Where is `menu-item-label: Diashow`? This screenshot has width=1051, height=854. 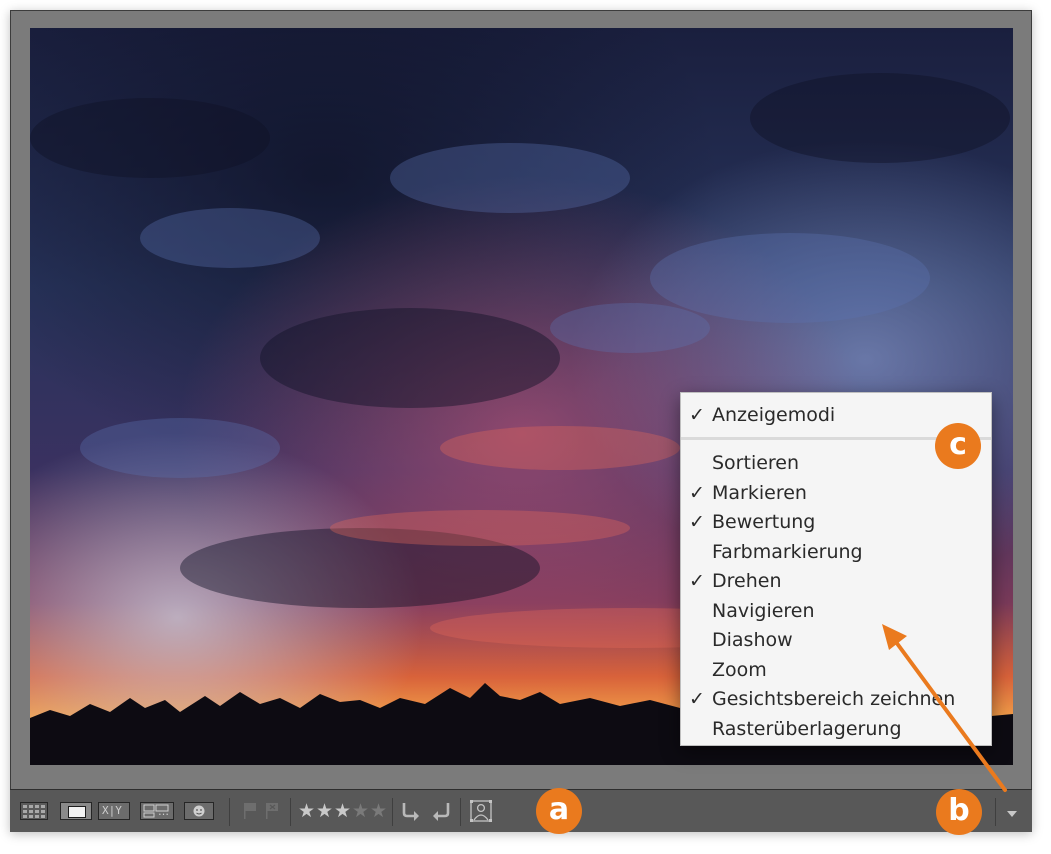 menu-item-label: Diashow is located at coordinates (752, 640).